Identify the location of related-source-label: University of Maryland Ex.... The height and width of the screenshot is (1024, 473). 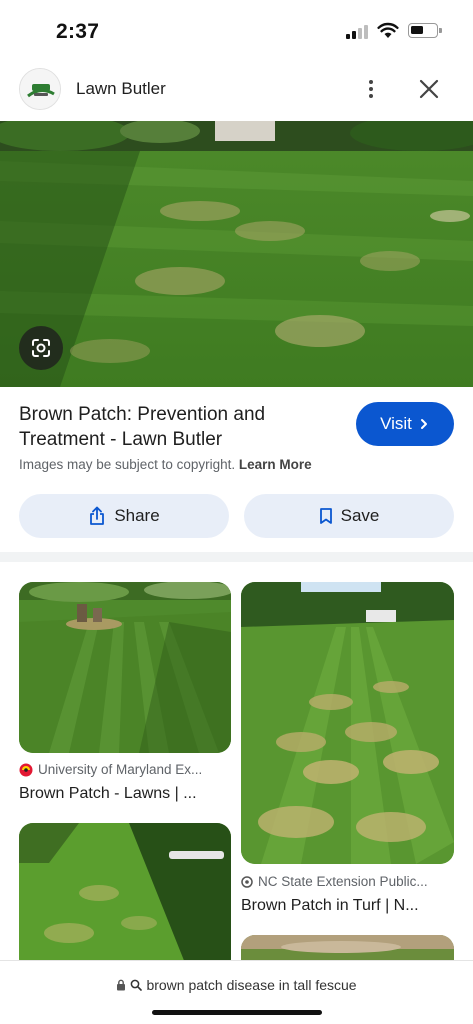
(120, 769).